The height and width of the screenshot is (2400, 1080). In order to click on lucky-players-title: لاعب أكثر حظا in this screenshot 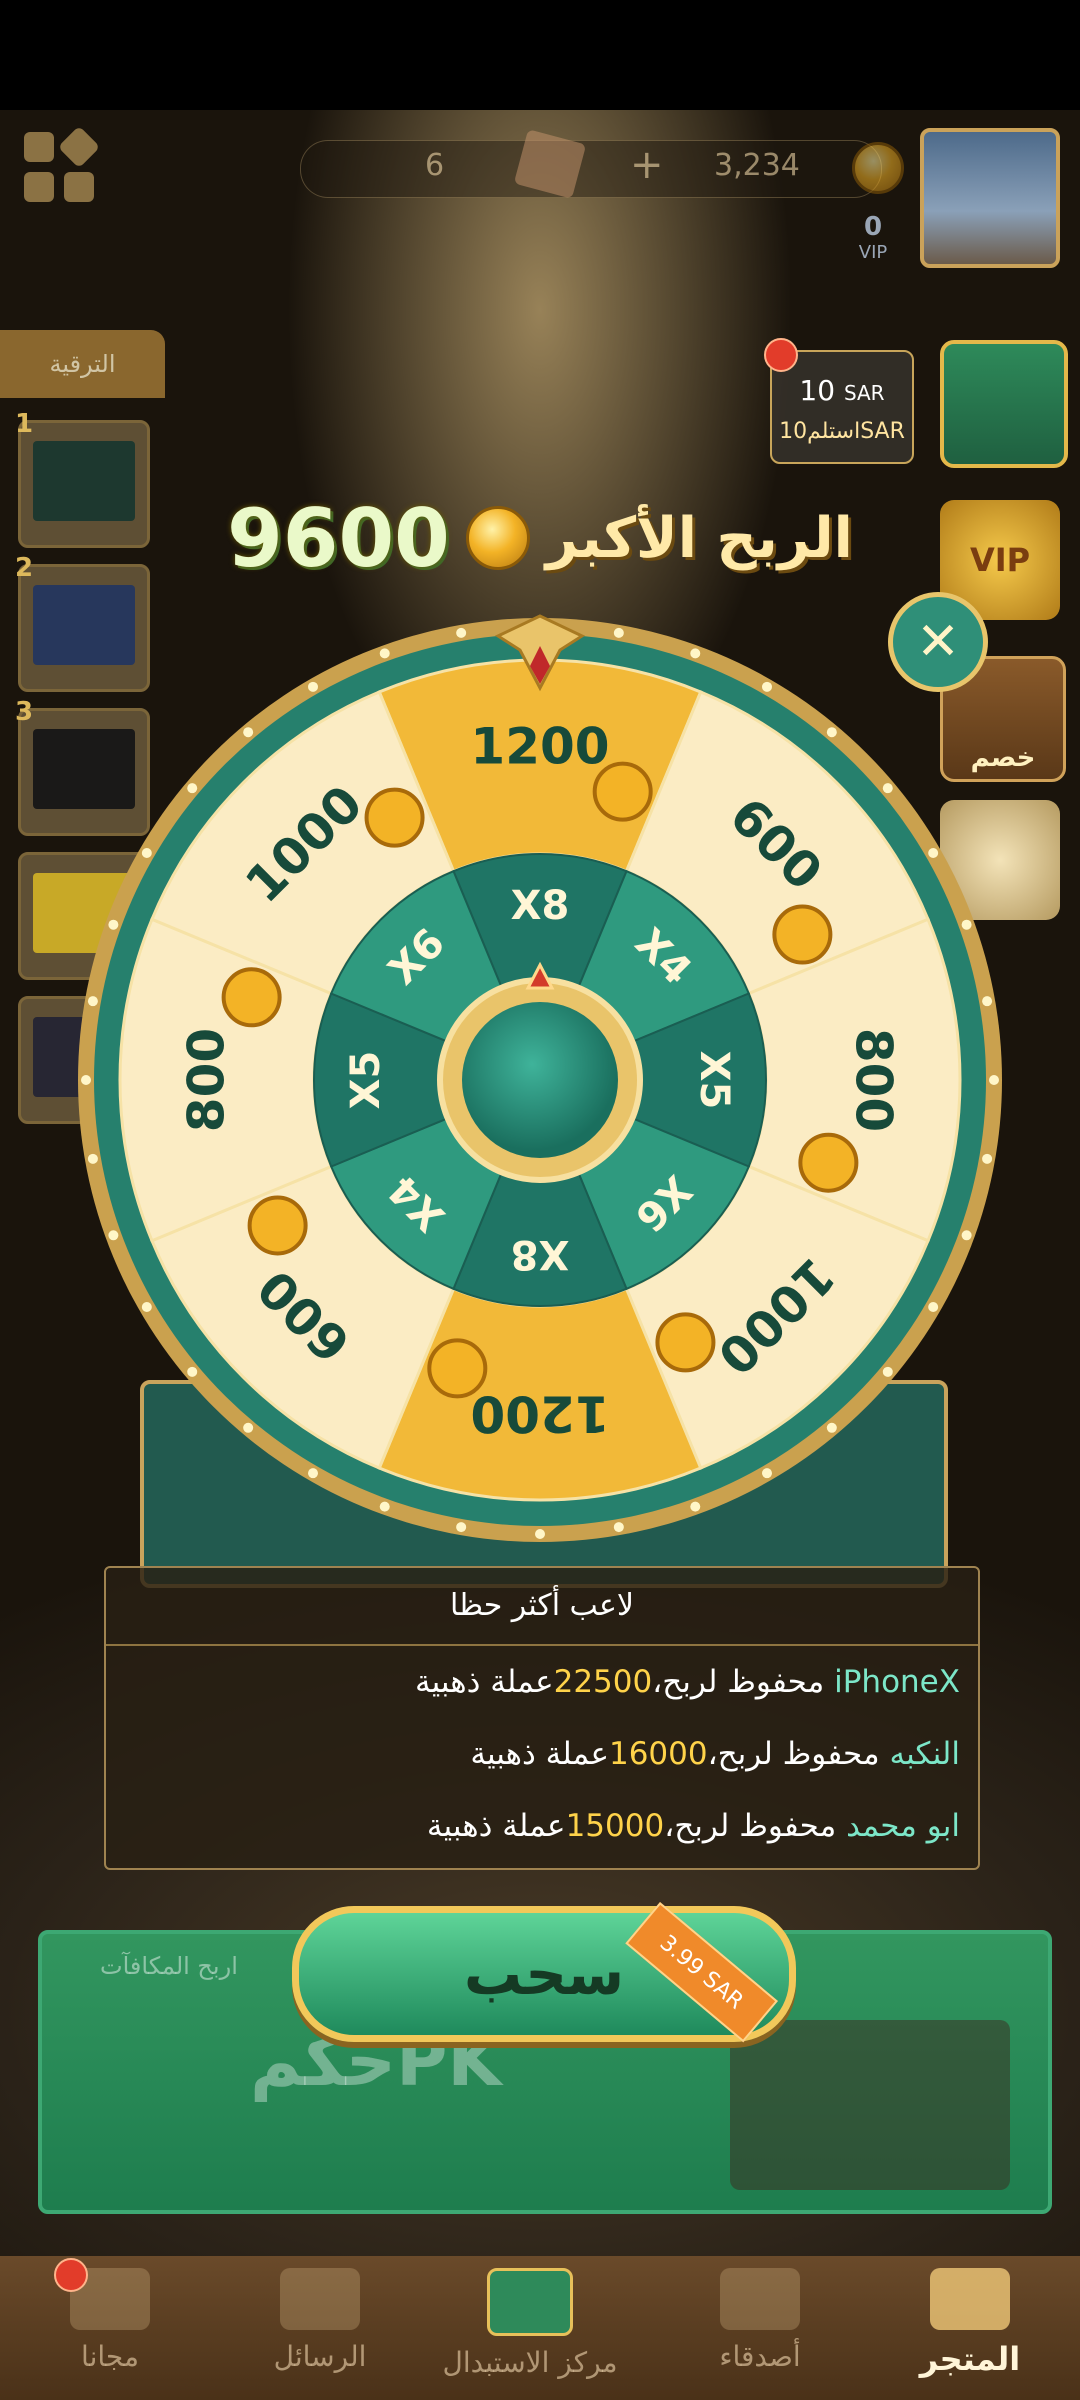, I will do `click(542, 1607)`.